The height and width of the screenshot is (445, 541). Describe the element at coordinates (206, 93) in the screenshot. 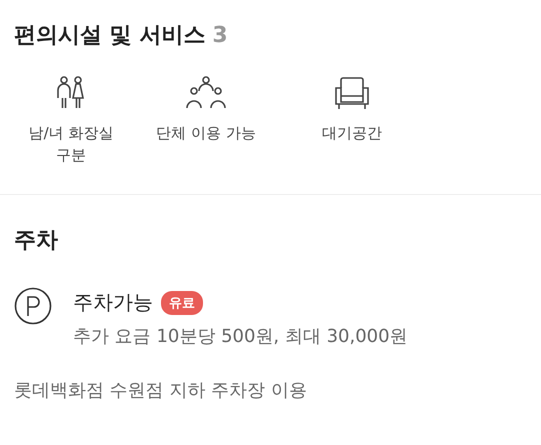

I see `group-icon` at that location.